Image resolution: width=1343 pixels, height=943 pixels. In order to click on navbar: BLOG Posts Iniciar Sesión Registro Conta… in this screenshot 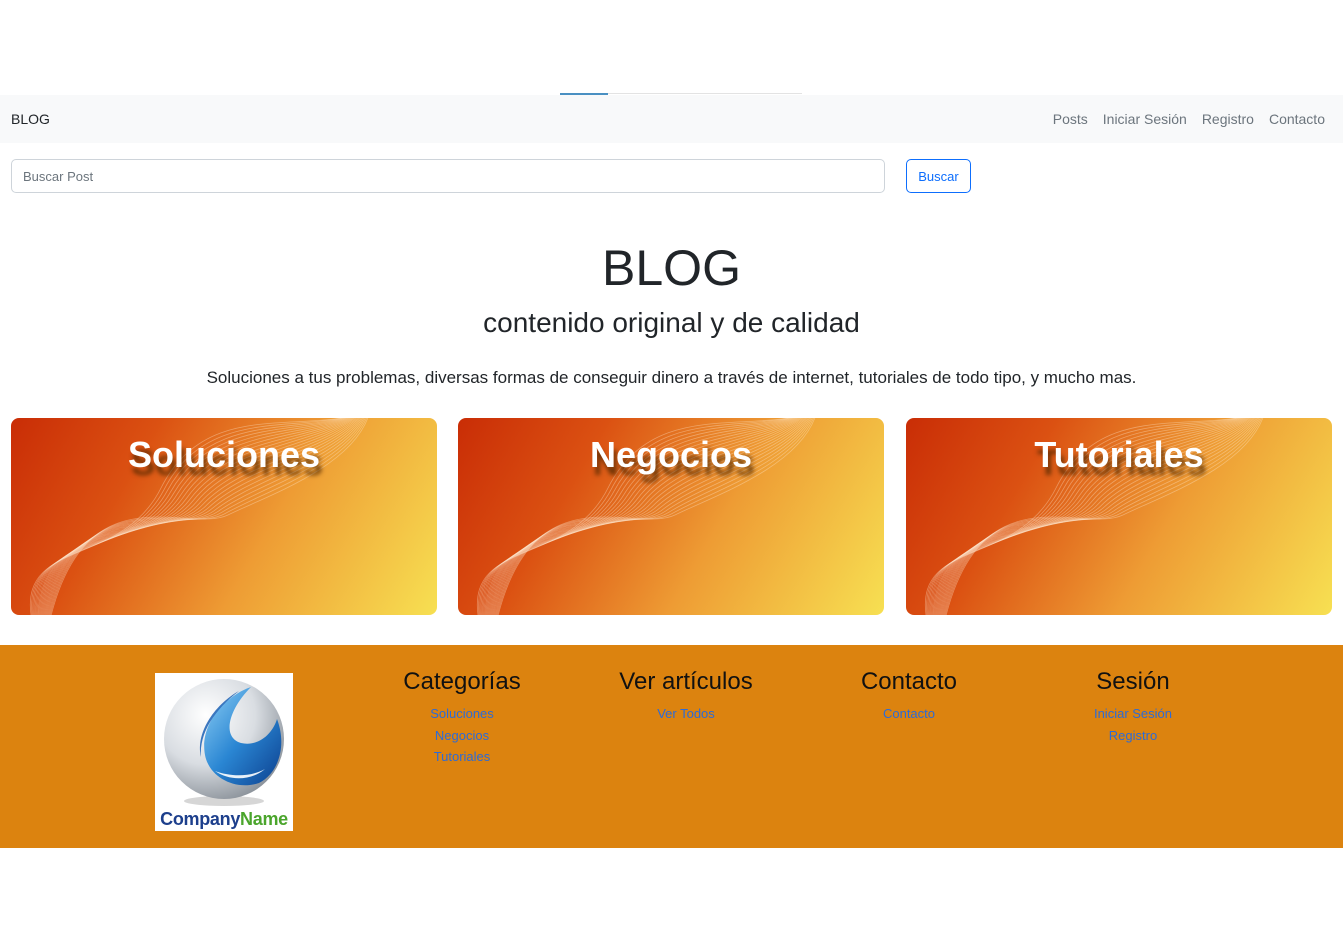, I will do `click(671, 119)`.